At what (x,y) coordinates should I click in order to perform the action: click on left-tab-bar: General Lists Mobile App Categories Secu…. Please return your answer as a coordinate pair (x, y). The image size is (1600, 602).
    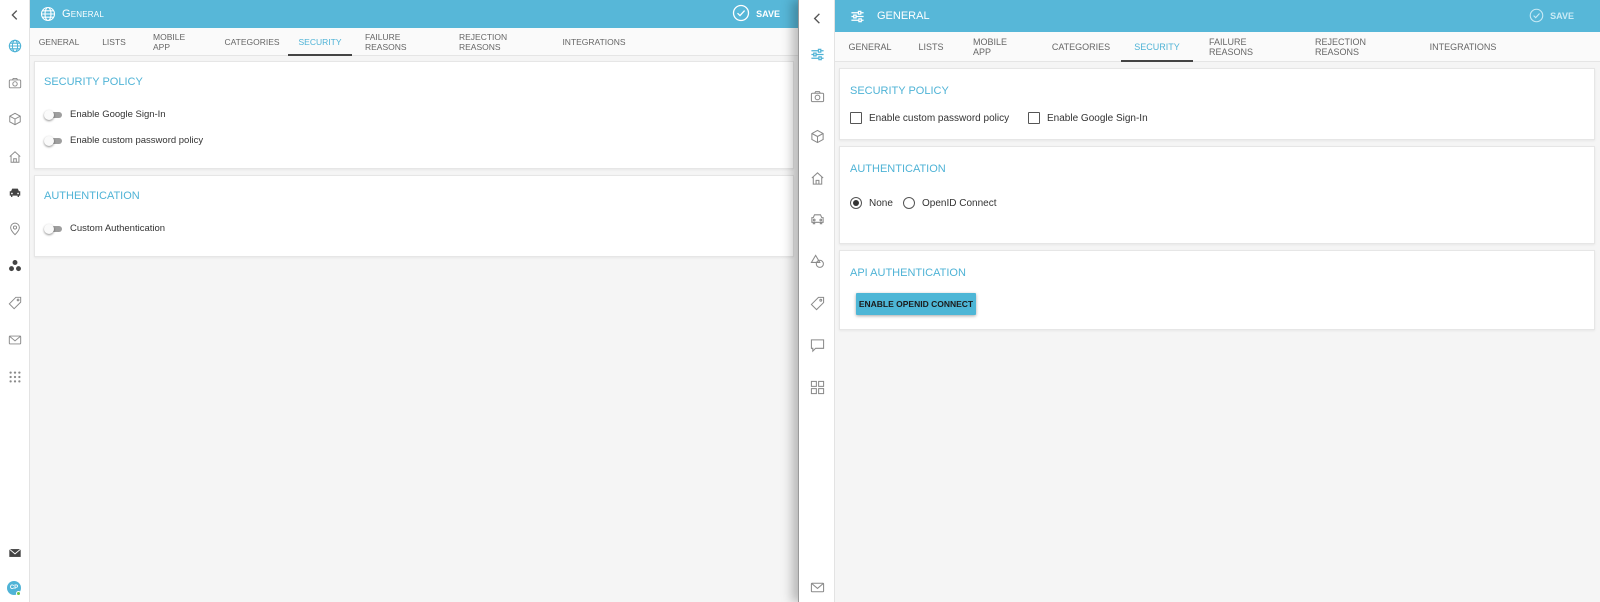
    Looking at the image, I should click on (414, 42).